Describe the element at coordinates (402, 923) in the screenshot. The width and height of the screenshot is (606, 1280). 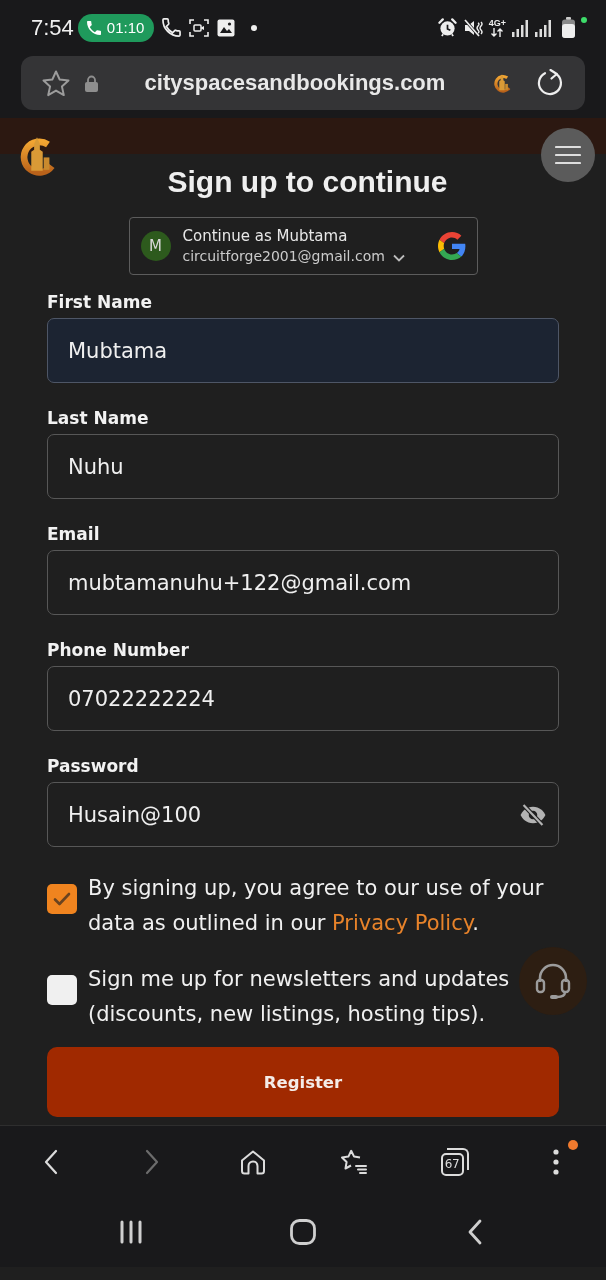
I see `privacy-policy-link: Privacy Policy` at that location.